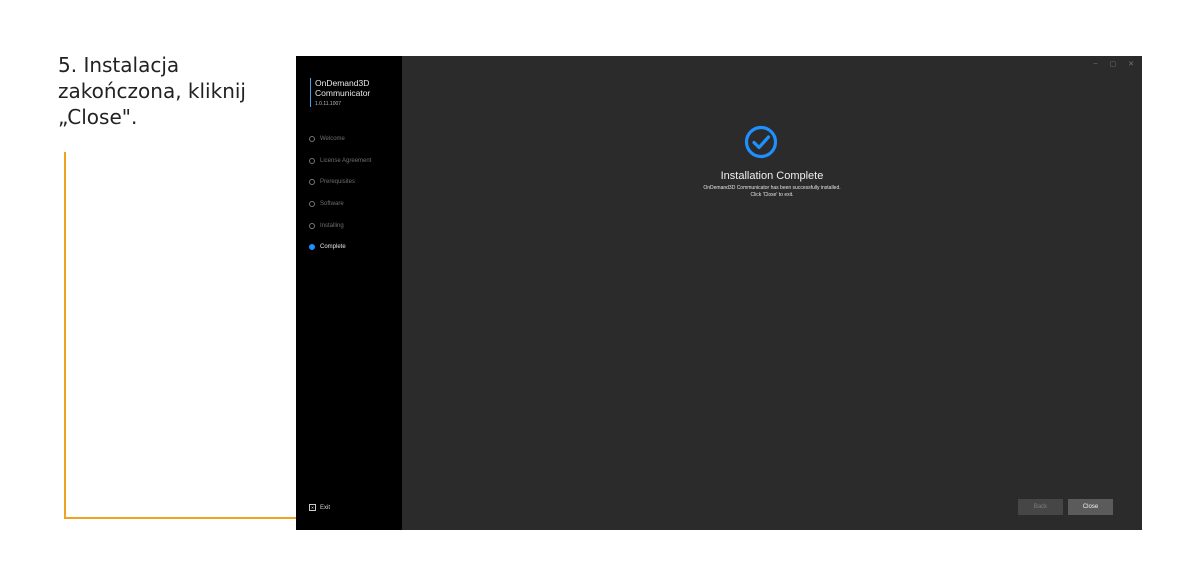  I want to click on step-label: Welcome, so click(332, 138).